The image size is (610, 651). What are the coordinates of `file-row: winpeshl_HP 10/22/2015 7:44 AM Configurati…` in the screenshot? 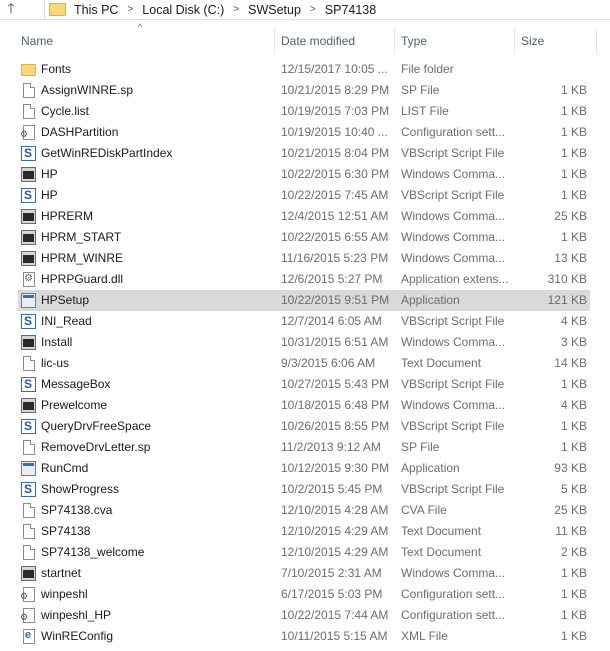 It's located at (304, 615).